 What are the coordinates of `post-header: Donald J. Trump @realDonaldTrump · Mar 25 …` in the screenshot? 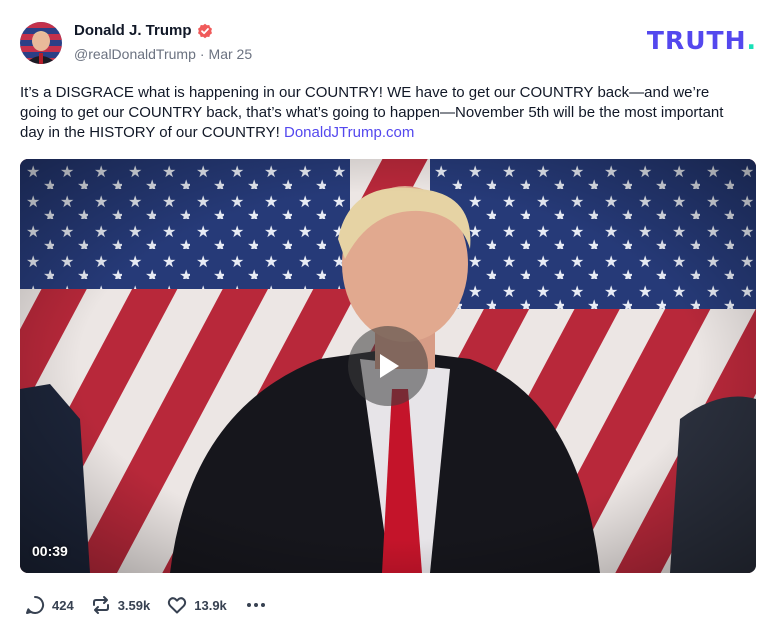 It's located at (388, 43).